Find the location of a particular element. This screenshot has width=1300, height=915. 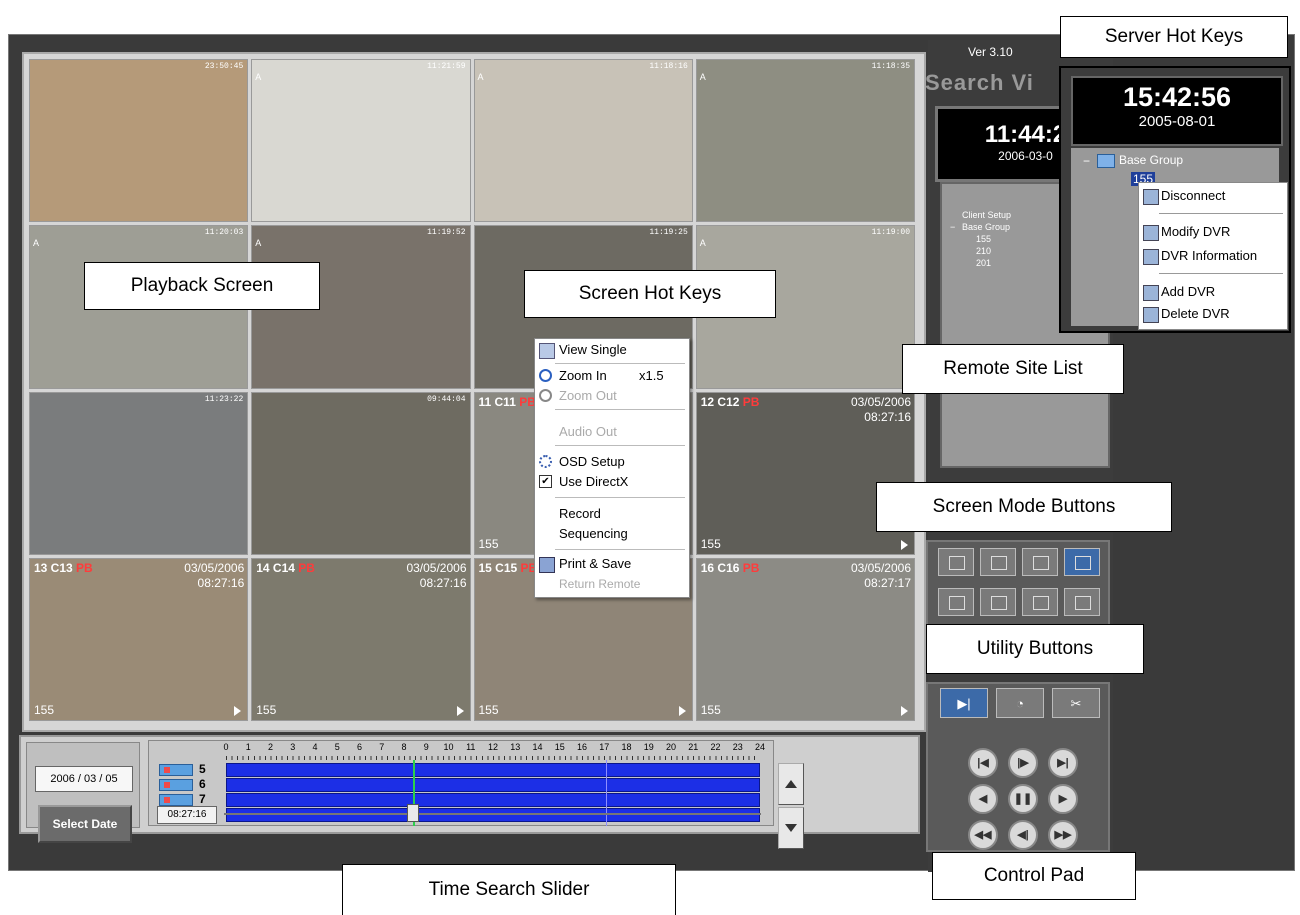

hour-label: 20 is located at coordinates (671, 747).